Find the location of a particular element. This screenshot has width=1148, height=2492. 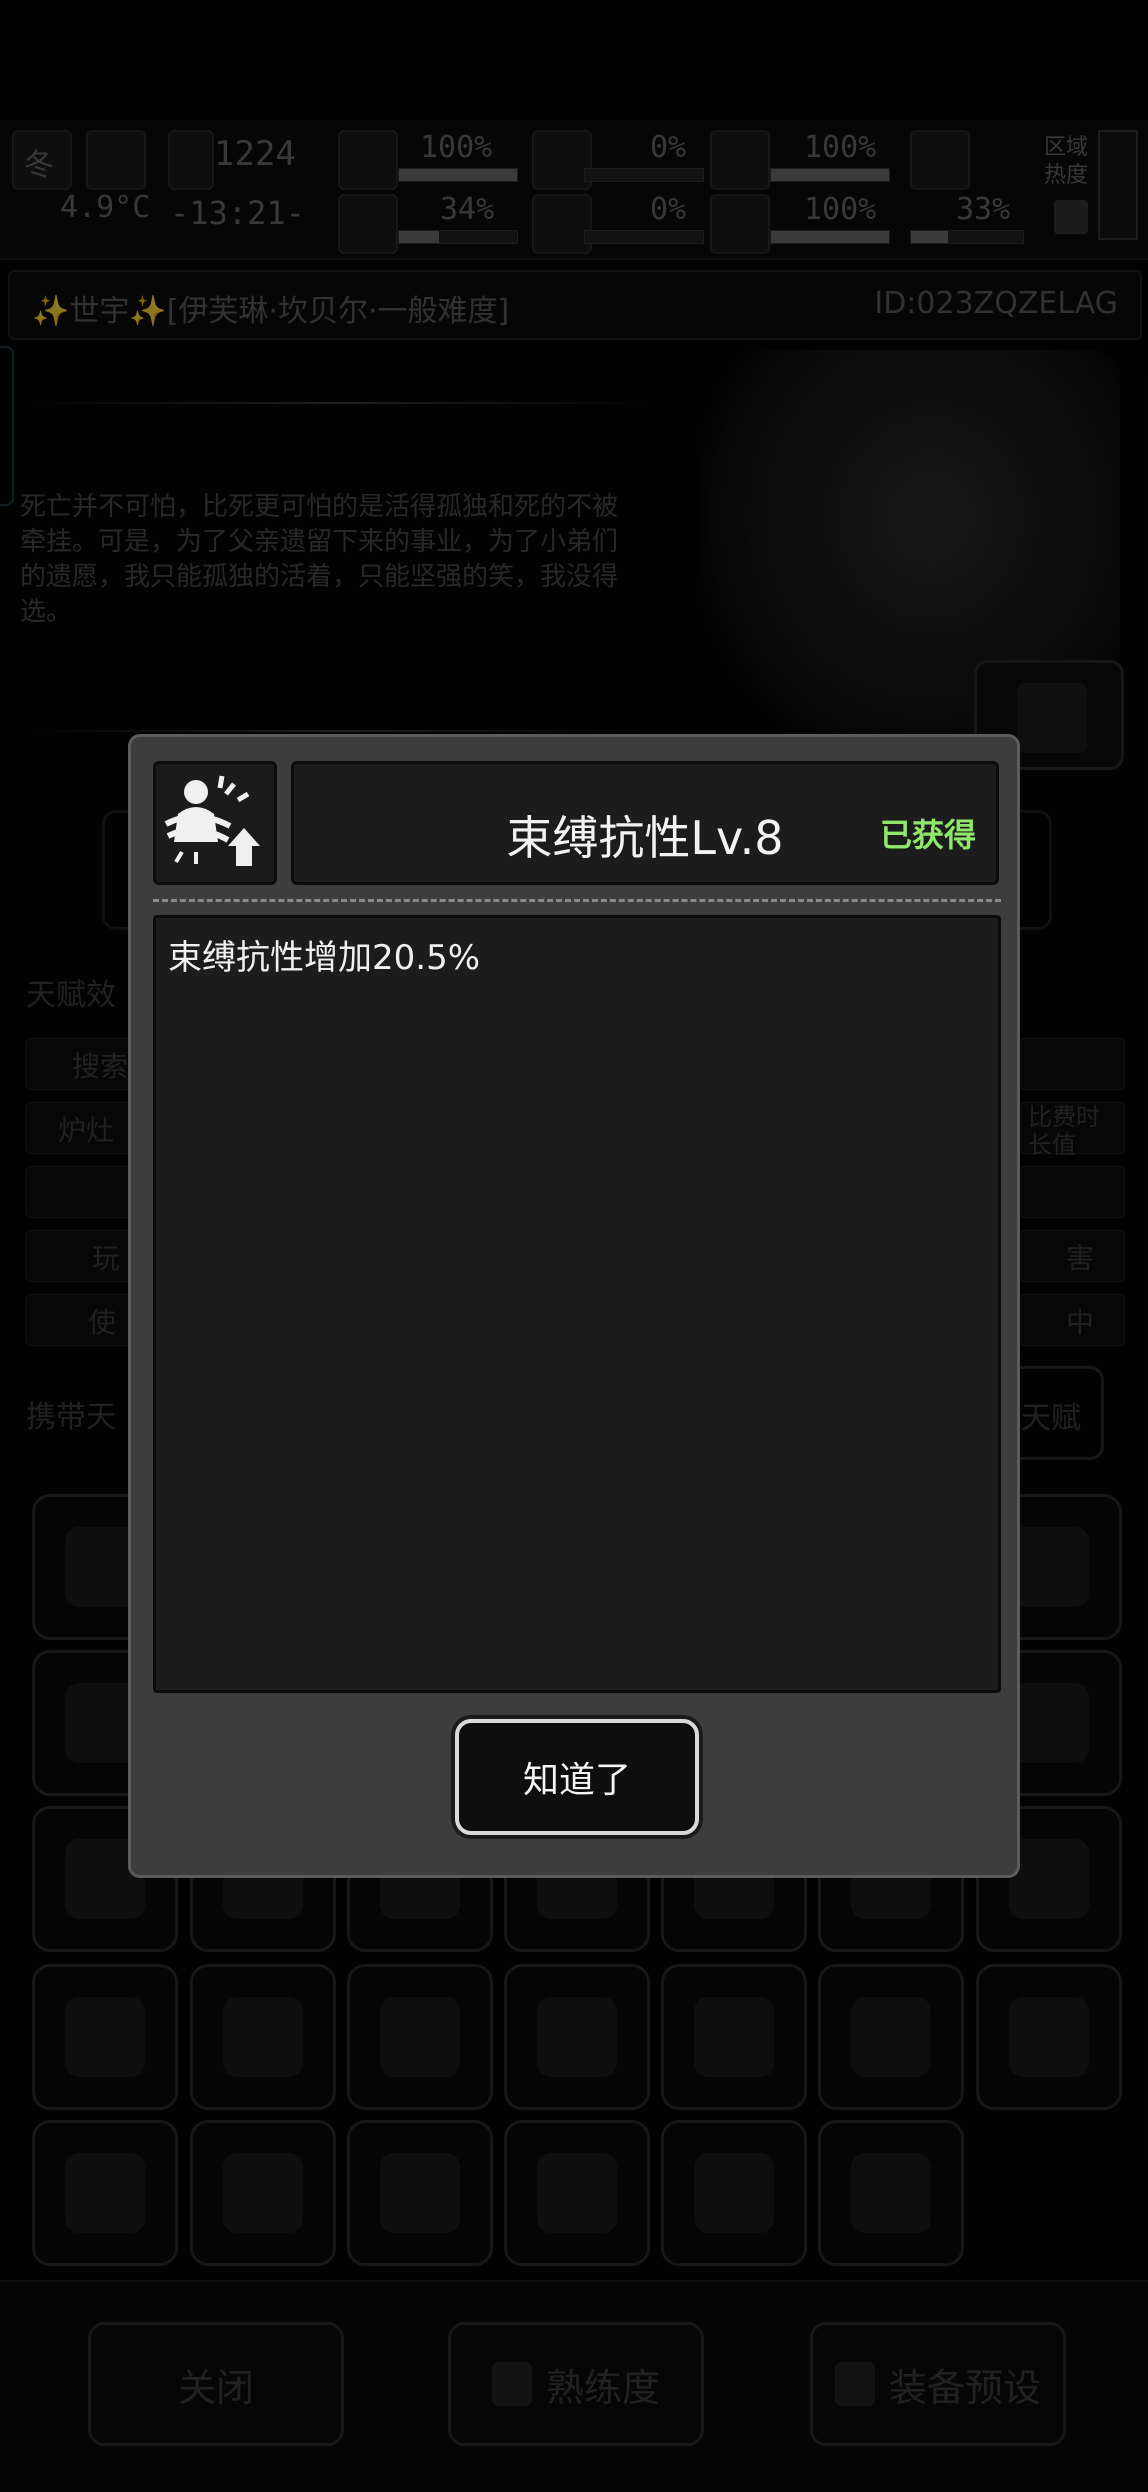

dizzy-head-icon is located at coordinates (105, 2193).